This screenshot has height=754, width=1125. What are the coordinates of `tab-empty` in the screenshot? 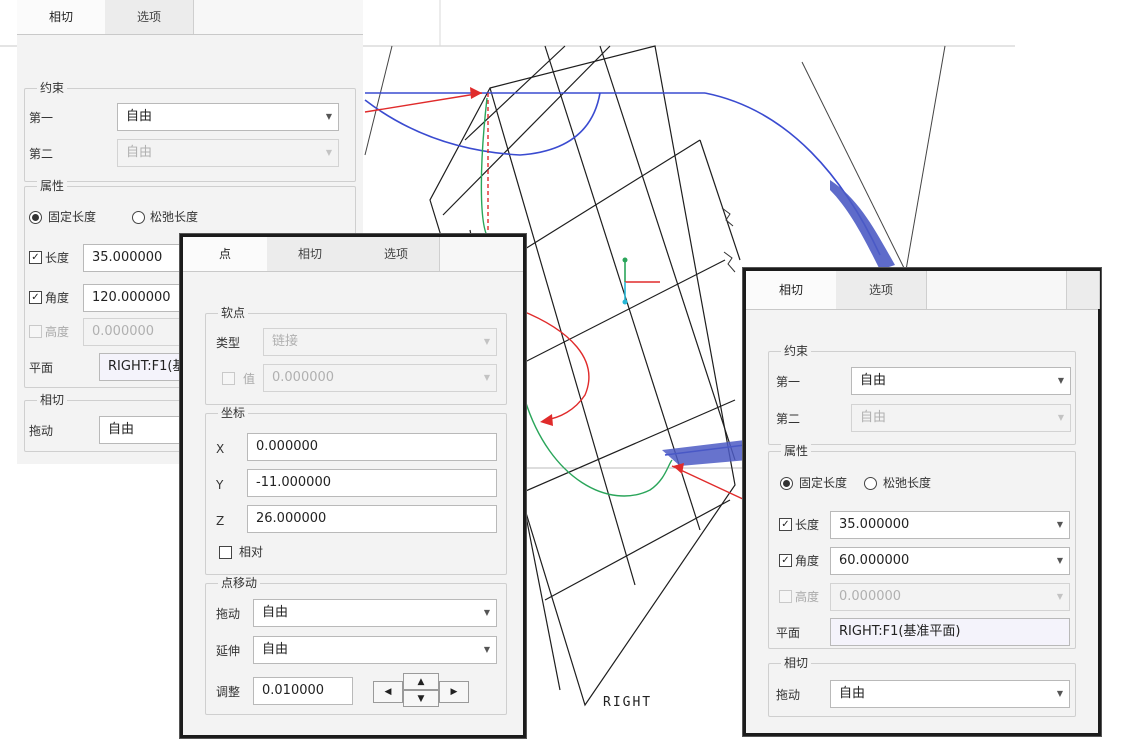 It's located at (1083, 290).